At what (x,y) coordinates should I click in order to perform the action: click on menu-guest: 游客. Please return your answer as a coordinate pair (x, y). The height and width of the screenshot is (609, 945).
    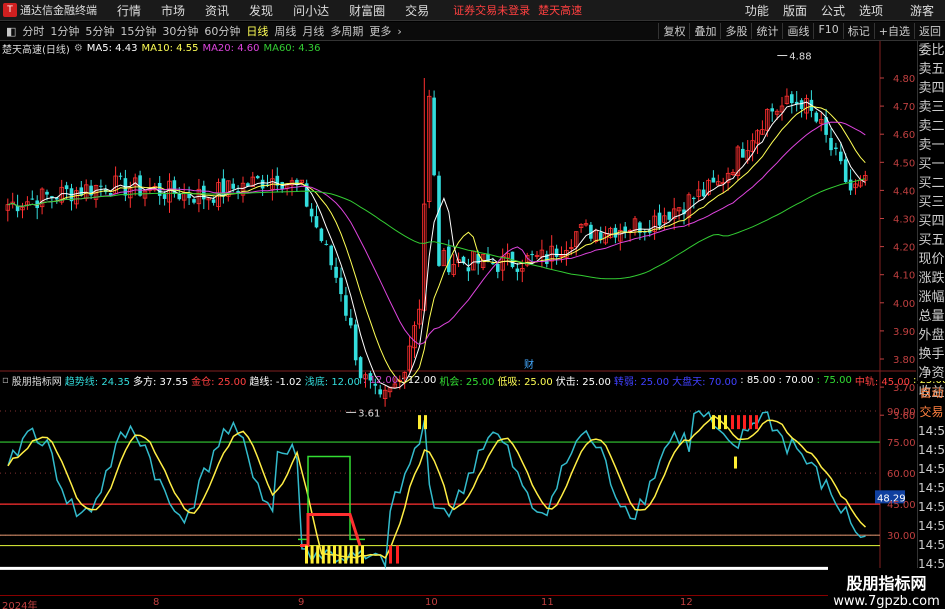
    Looking at the image, I should click on (922, 10).